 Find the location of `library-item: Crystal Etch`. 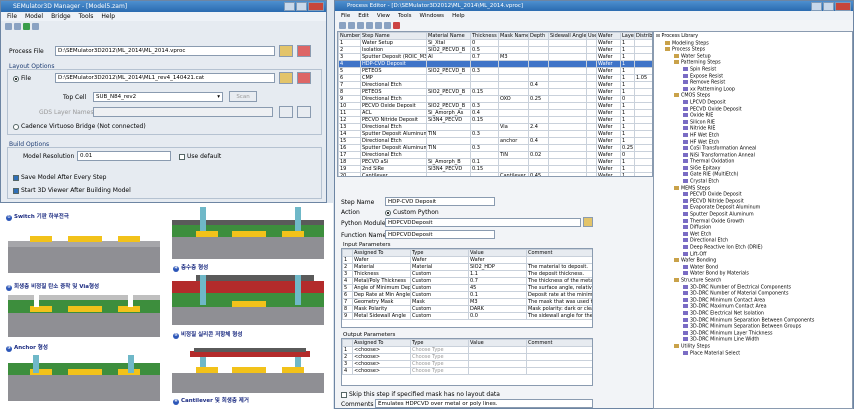

library-item: Crystal Etch is located at coordinates (754, 182).